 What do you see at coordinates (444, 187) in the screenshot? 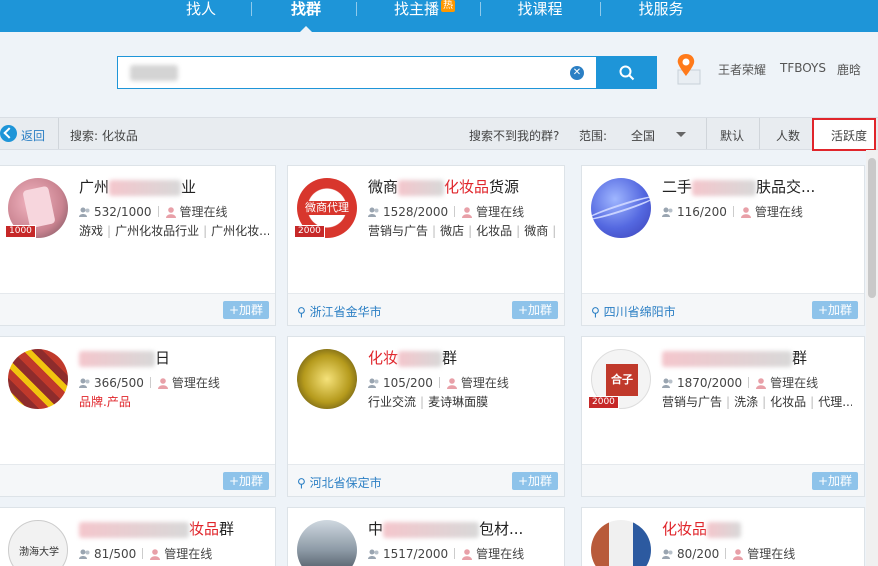
I see `group-name: 微商 化妆品货源` at bounding box center [444, 187].